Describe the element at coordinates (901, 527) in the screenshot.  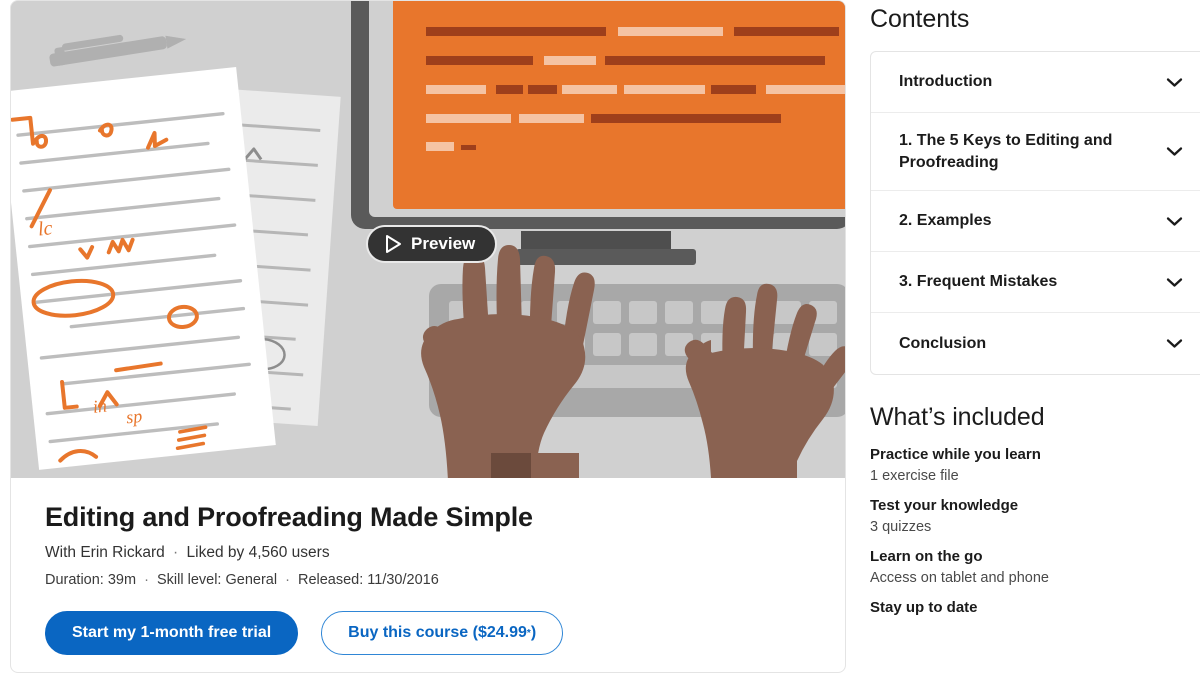
I see `included-item-sub: 3 quizzes` at that location.